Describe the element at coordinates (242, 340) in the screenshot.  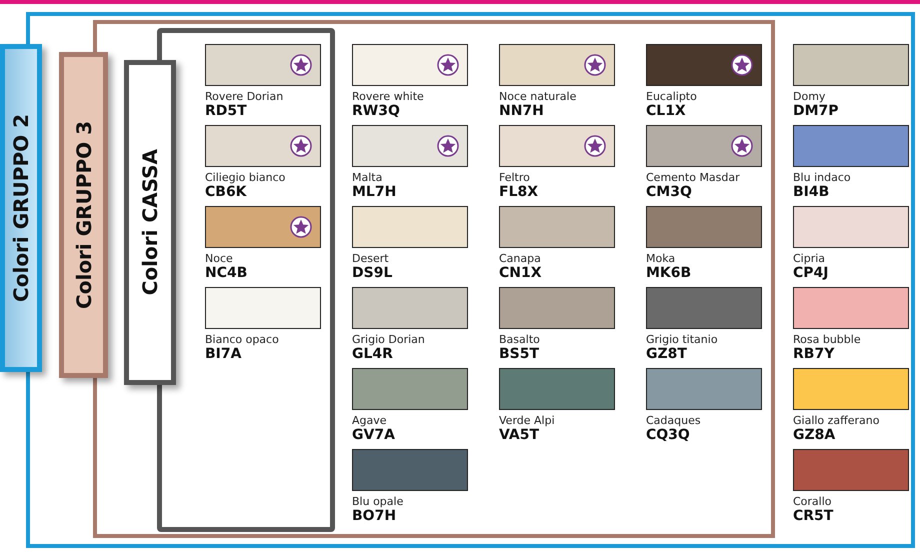
I see `color-name: Bianco opaco` at that location.